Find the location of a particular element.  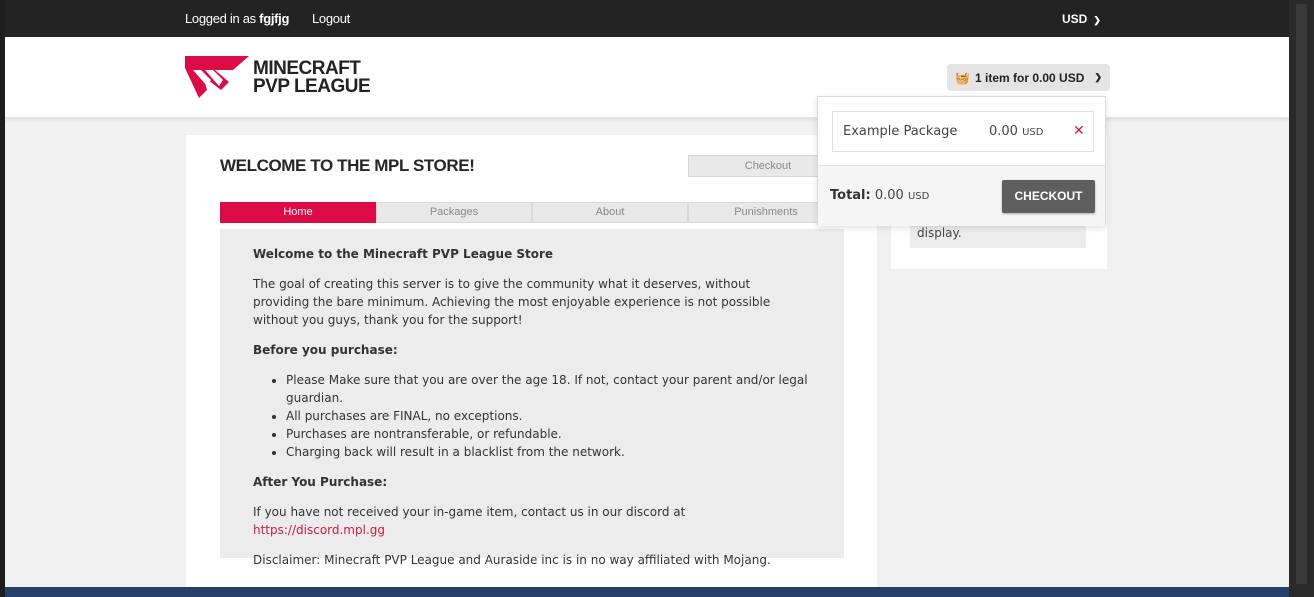

list-item: All purchases are FINAL, no exceptions. is located at coordinates (550, 416).